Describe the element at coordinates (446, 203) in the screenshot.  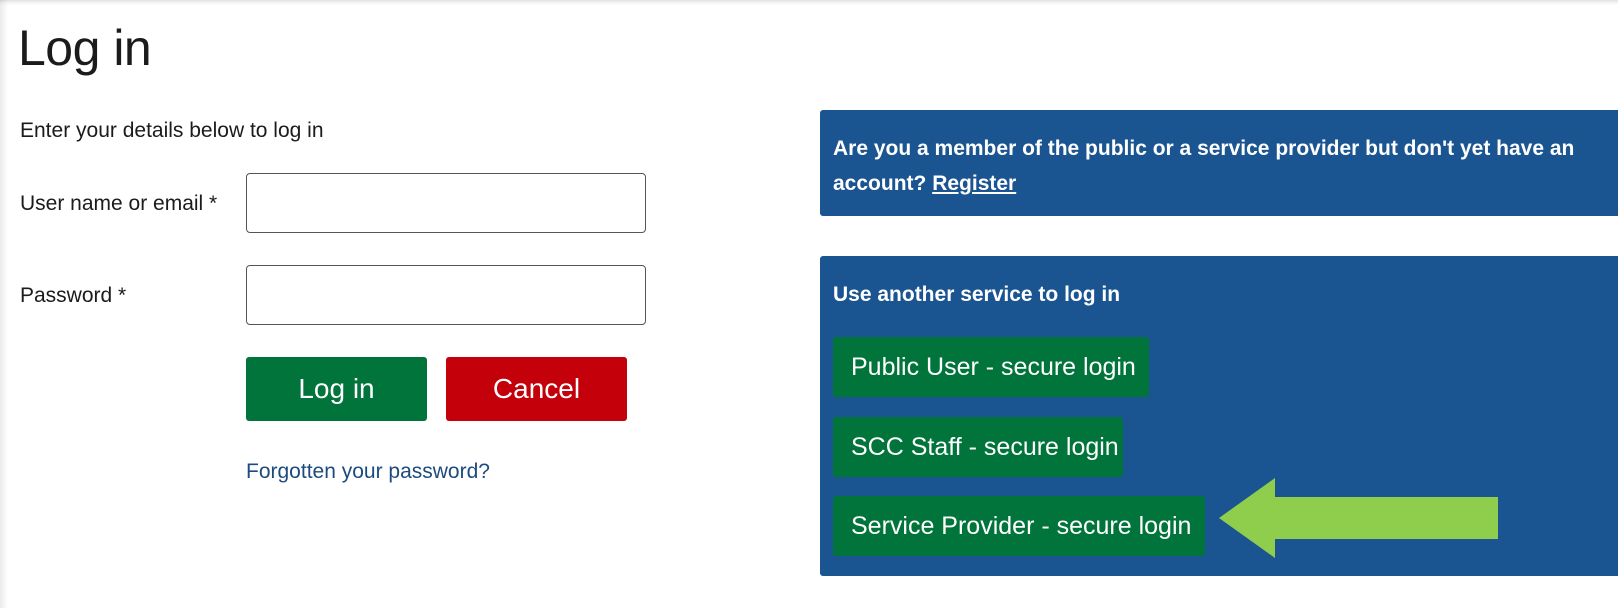
I see `username-input` at that location.